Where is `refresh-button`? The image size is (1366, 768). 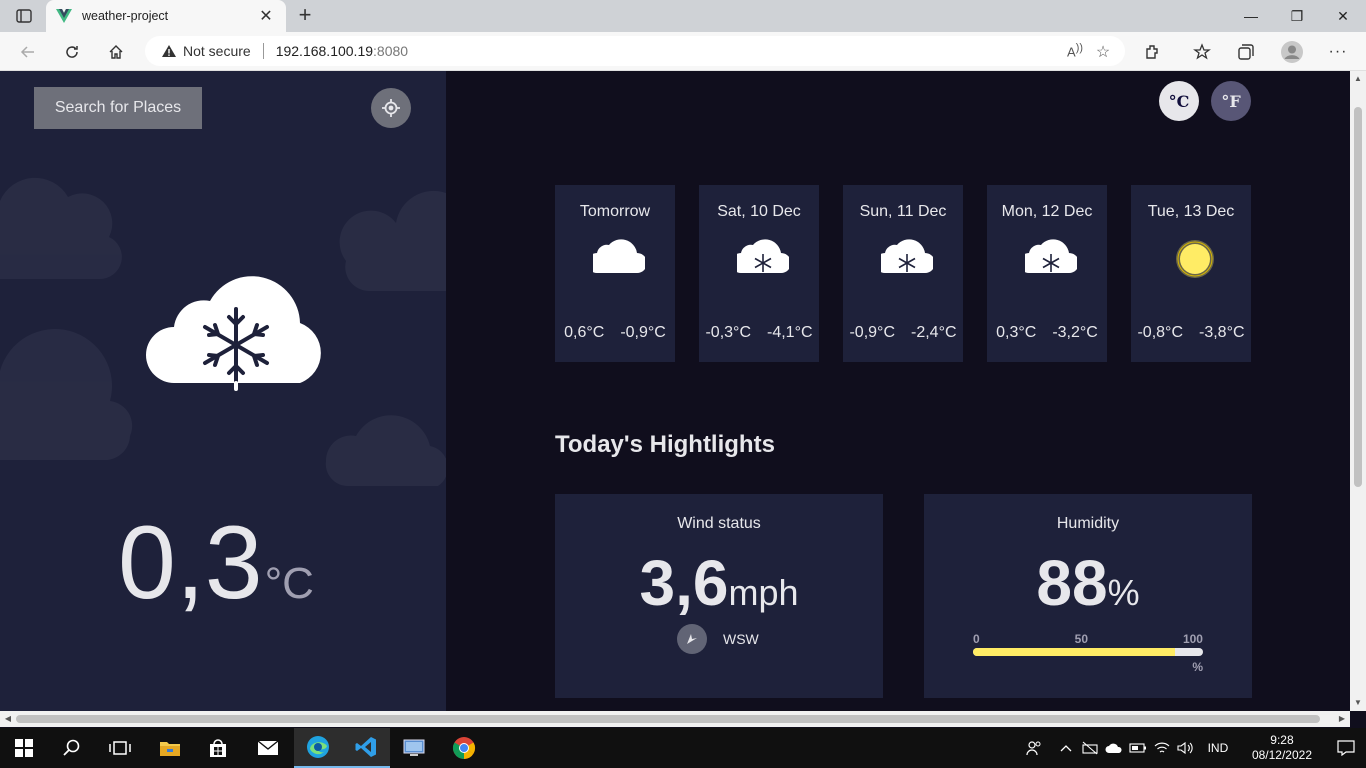
refresh-button is located at coordinates (72, 52).